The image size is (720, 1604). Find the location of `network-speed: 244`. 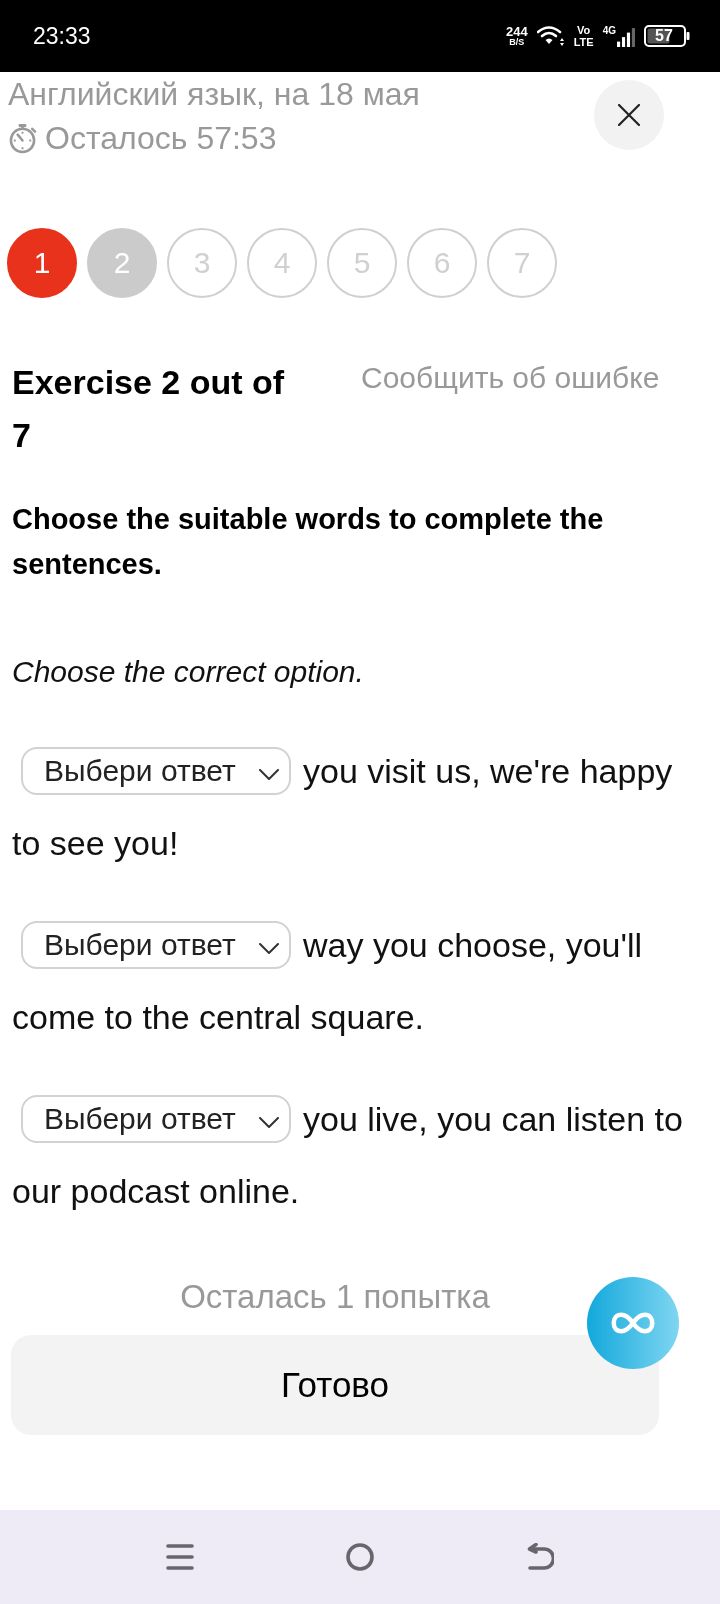

network-speed: 244 is located at coordinates (517, 31).